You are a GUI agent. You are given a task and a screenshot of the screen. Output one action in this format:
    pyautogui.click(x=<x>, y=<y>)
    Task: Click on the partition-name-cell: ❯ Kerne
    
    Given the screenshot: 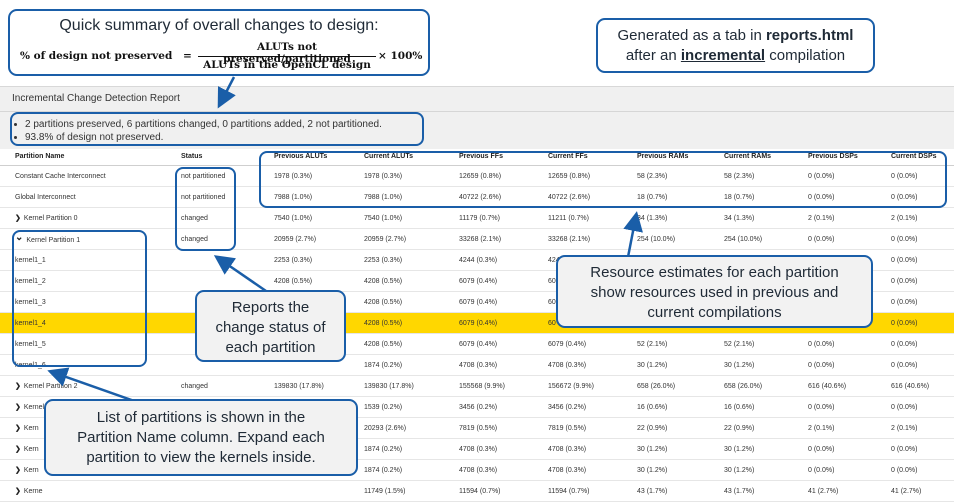 What is the action you would take?
    pyautogui.click(x=90, y=491)
    